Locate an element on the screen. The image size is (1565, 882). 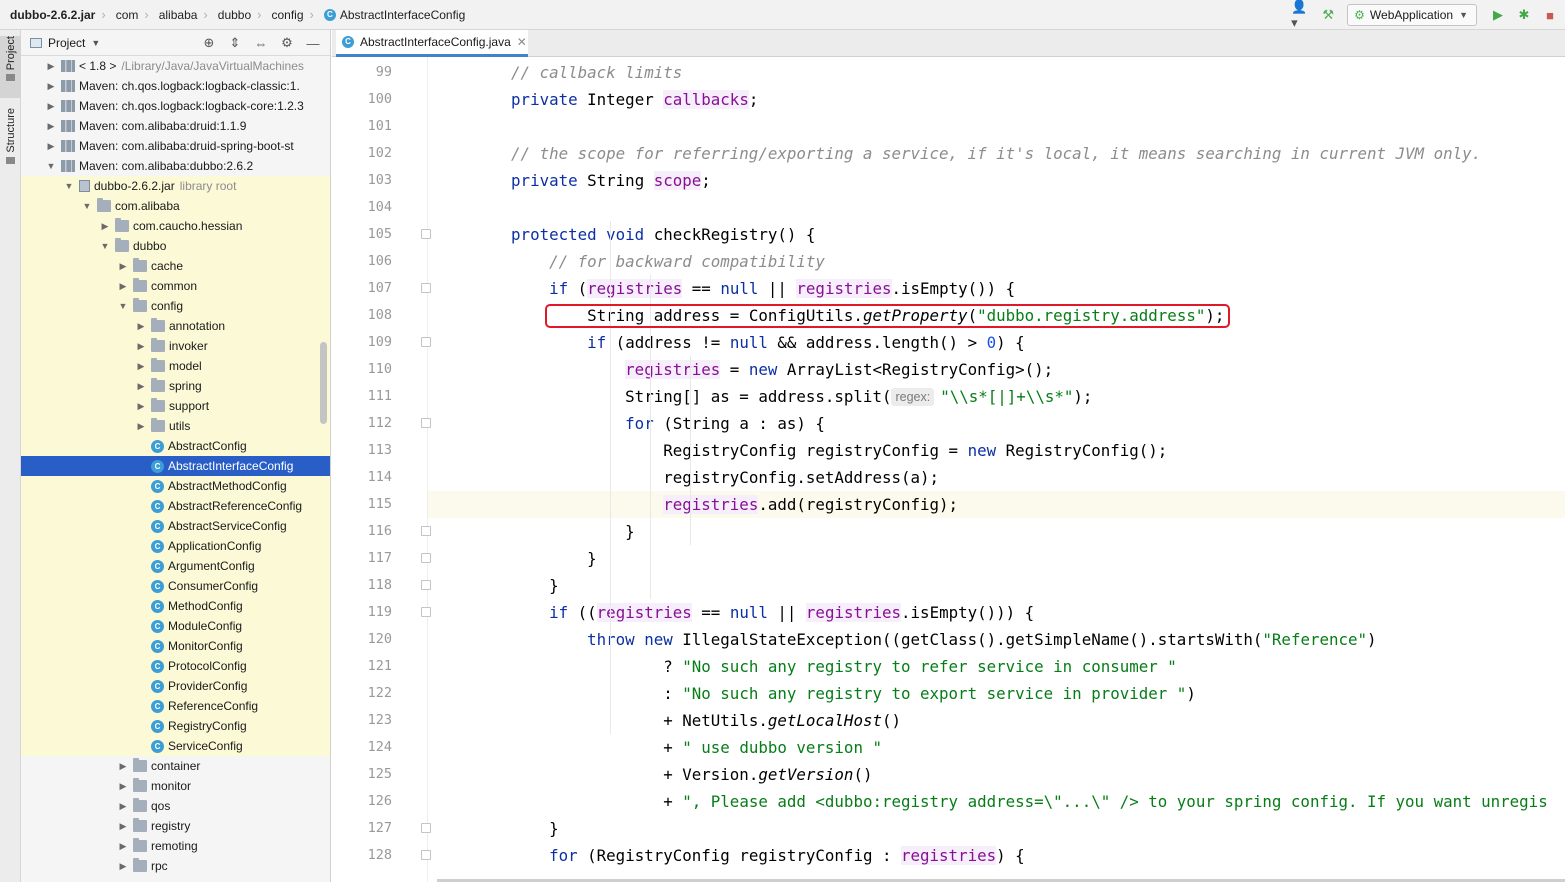
line-number: 121 is located at coordinates (362, 666).